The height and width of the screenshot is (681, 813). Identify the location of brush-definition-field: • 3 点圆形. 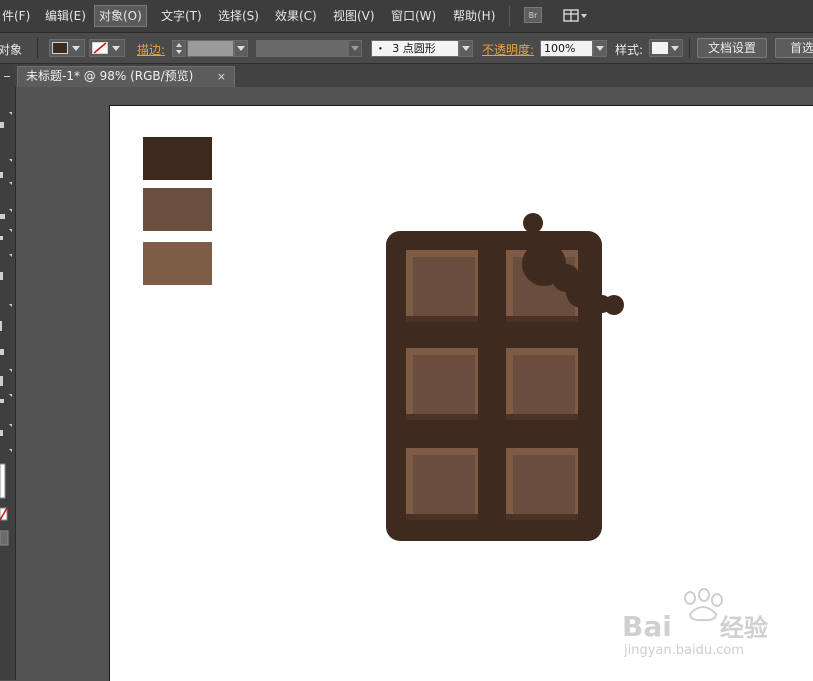
(415, 48).